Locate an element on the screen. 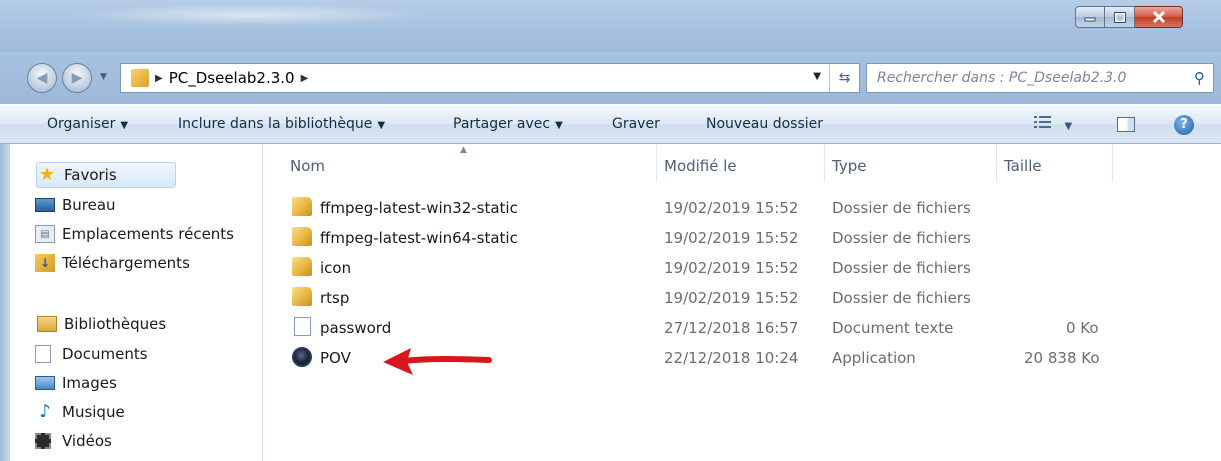 Image resolution: width=1221 pixels, height=461 pixels. sidebar-item-recent-places: ▤ Emplacements récents is located at coordinates (134, 234).